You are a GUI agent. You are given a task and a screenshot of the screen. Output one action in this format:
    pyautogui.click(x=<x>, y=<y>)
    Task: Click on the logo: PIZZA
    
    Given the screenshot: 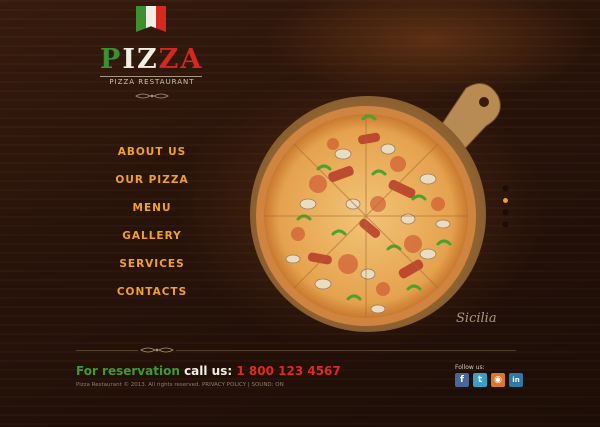 What is the action you would take?
    pyautogui.click(x=151, y=60)
    